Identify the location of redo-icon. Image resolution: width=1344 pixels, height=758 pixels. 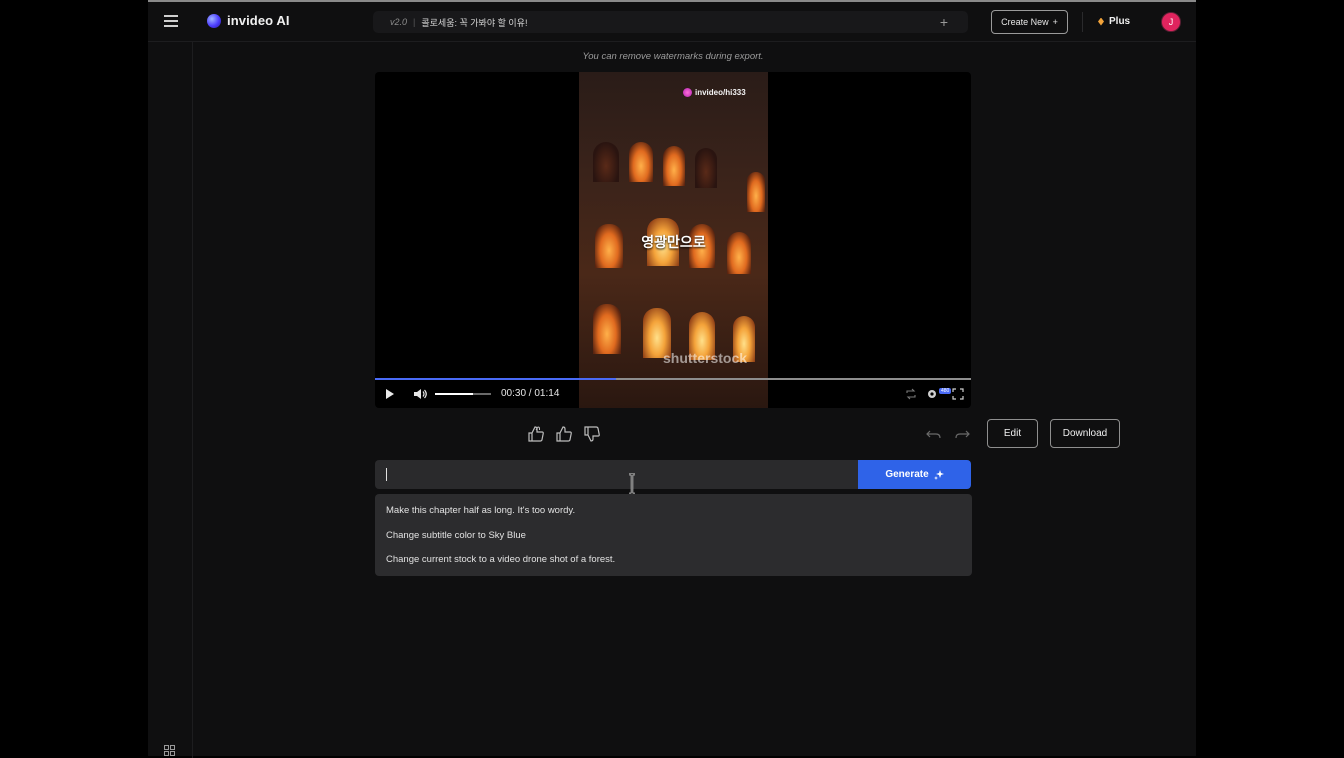
(962, 434).